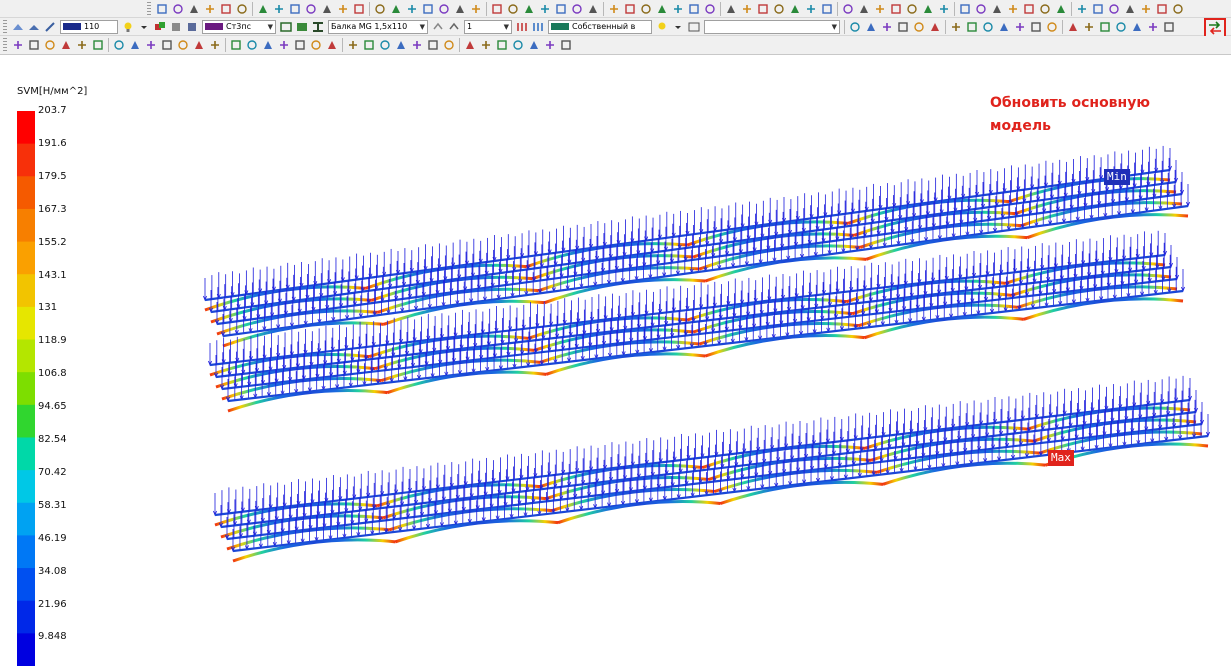  What do you see at coordinates (912, 9) in the screenshot?
I see `preview-icon` at bounding box center [912, 9].